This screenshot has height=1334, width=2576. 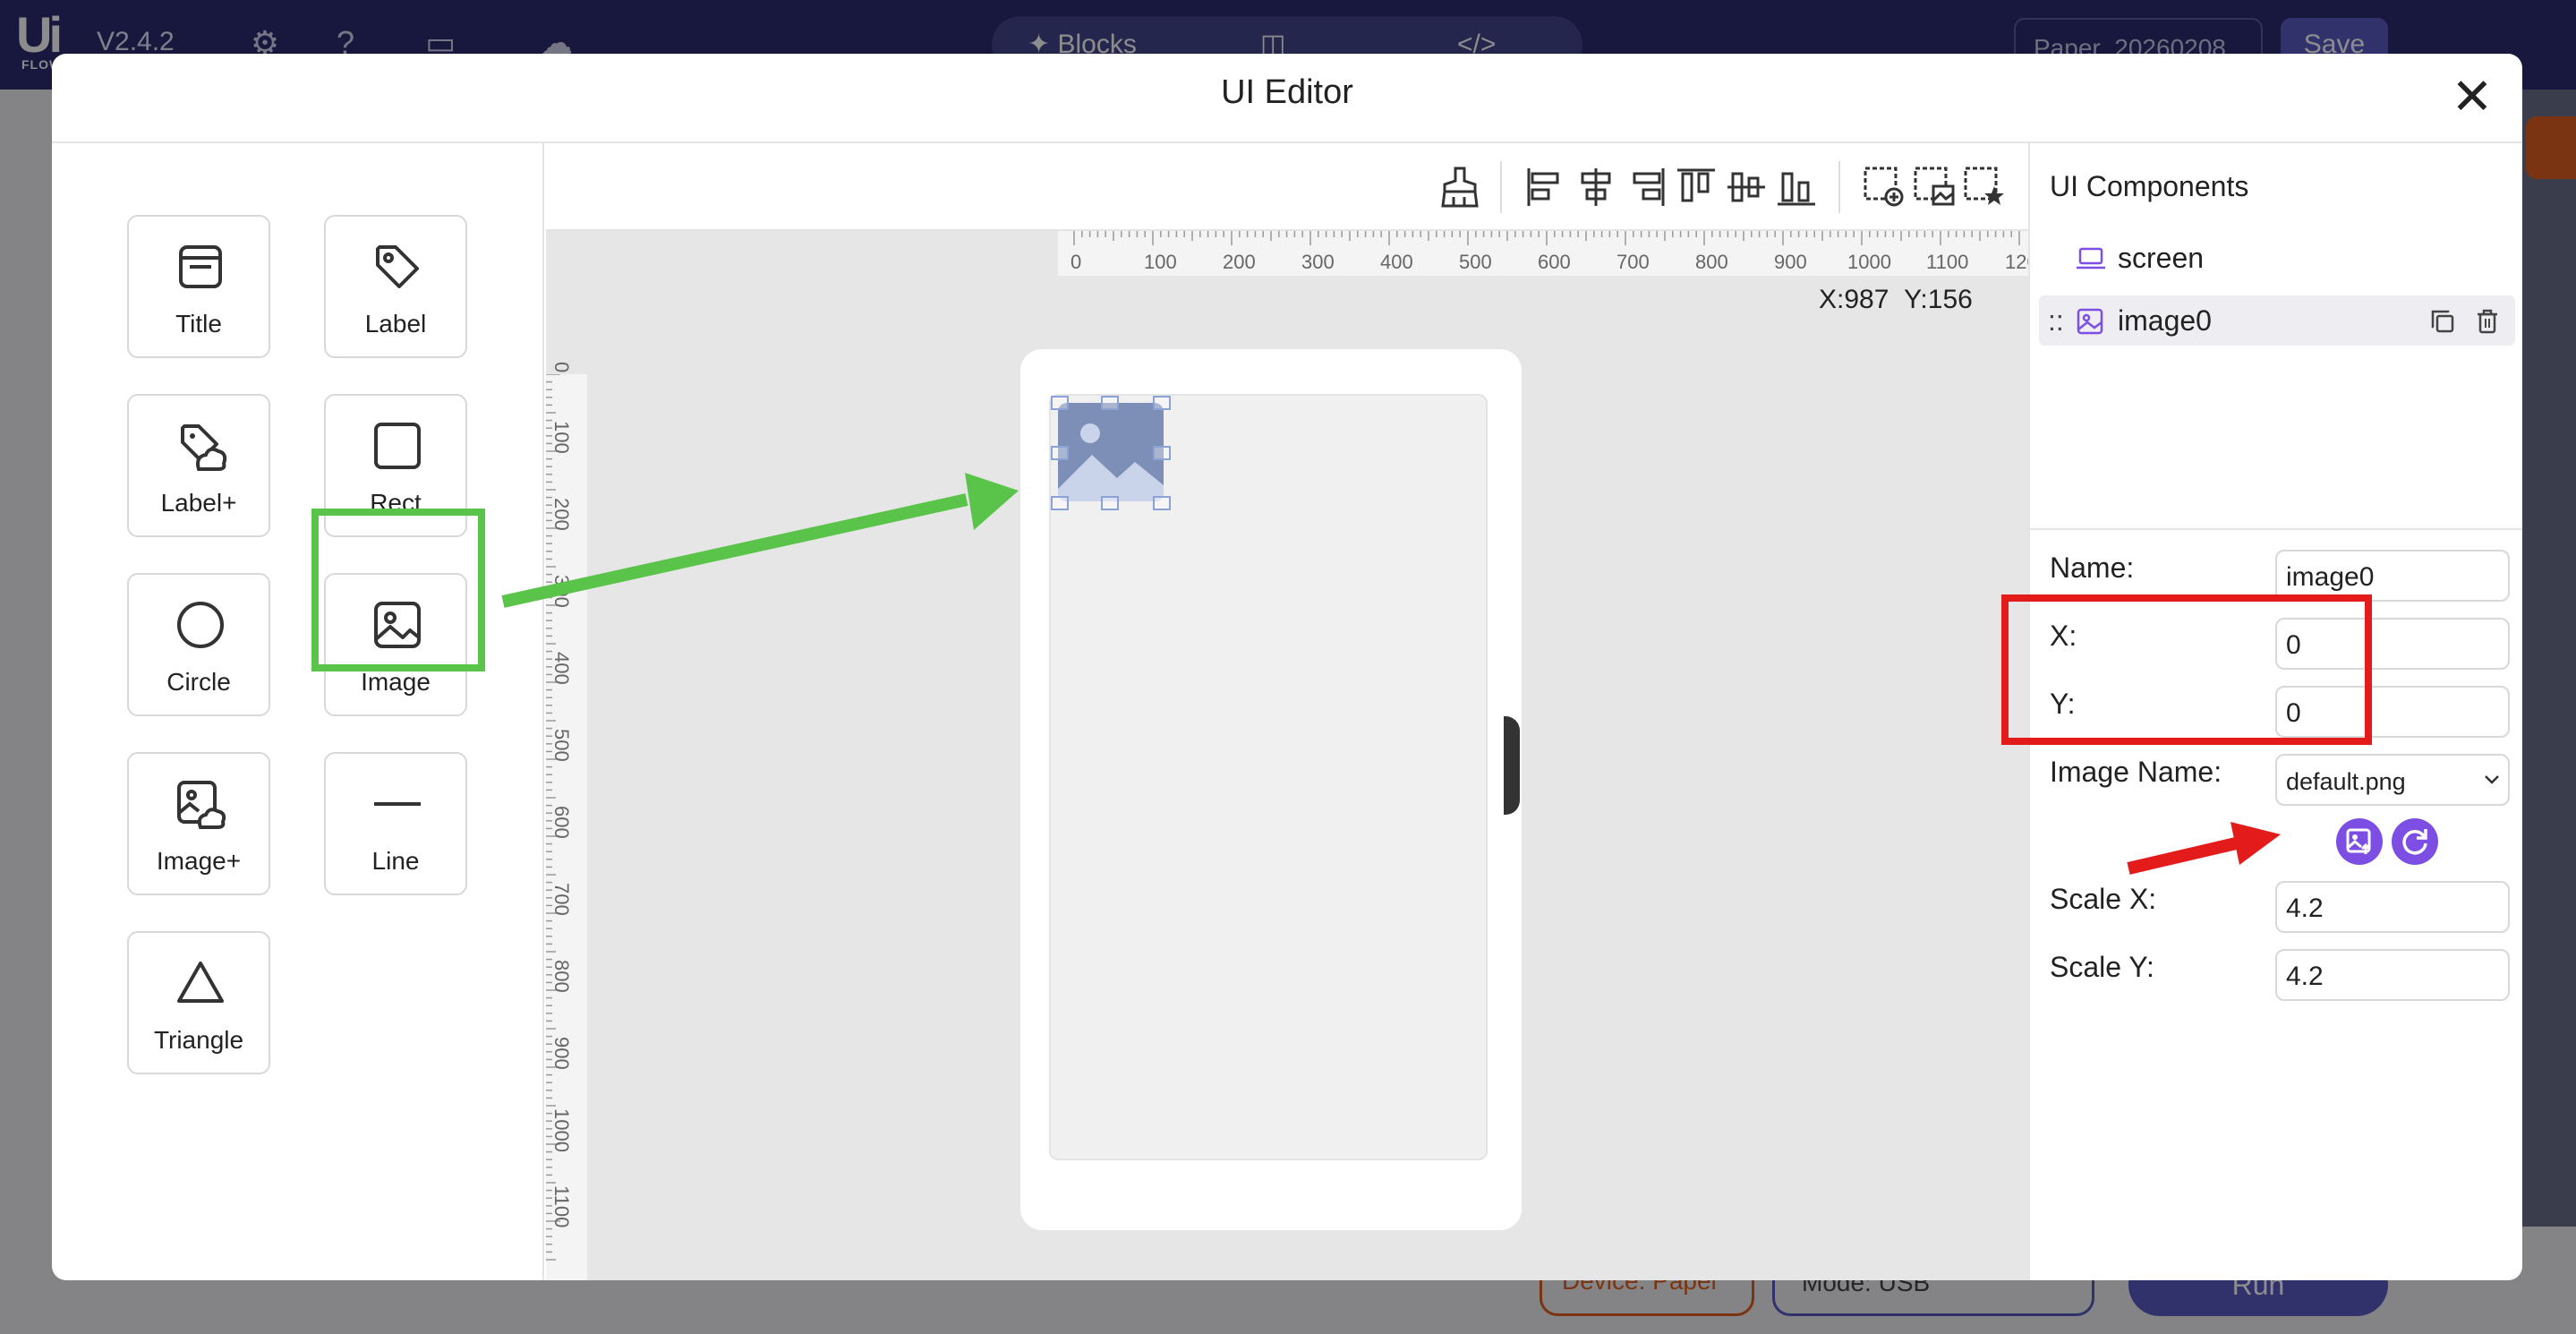 I want to click on tree-item-label: image0, so click(x=2165, y=321).